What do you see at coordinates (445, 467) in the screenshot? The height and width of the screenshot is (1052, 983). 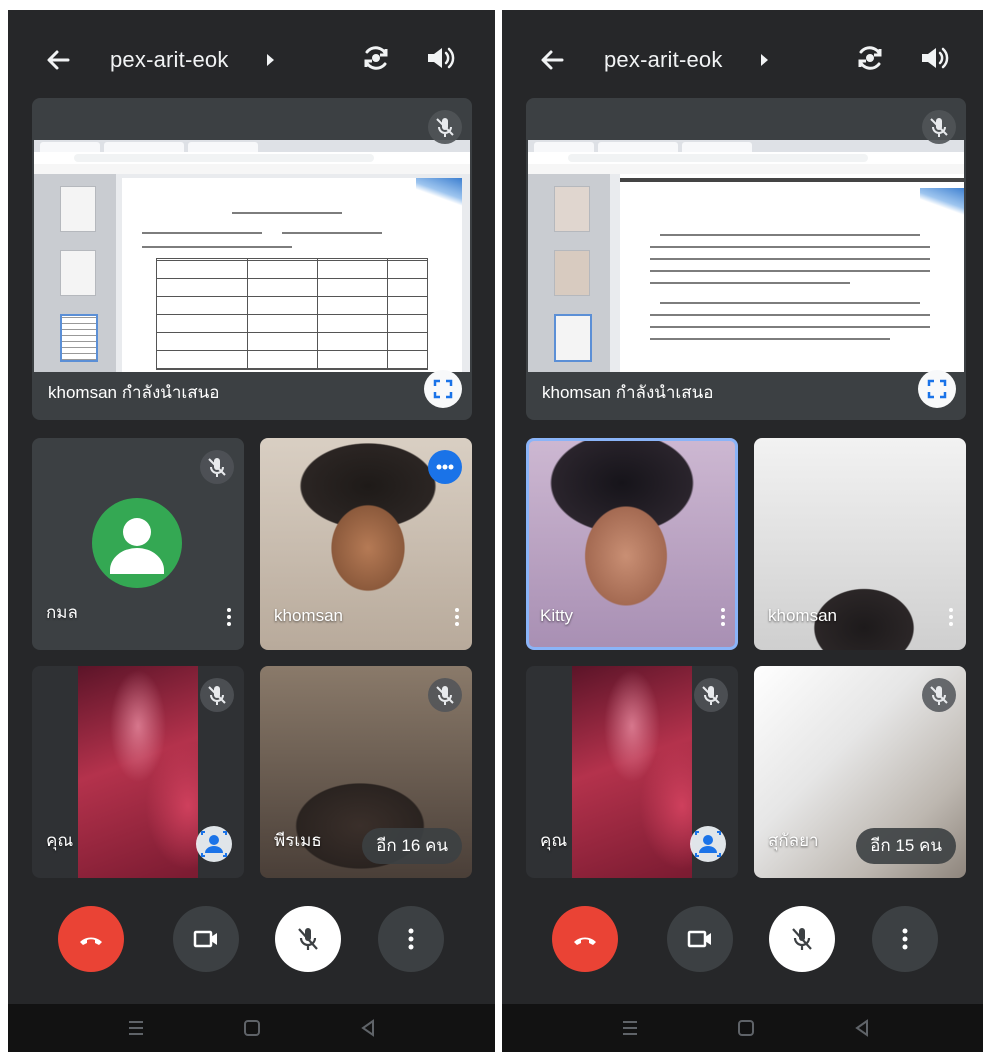 I see `speaking-indicator-icon` at bounding box center [445, 467].